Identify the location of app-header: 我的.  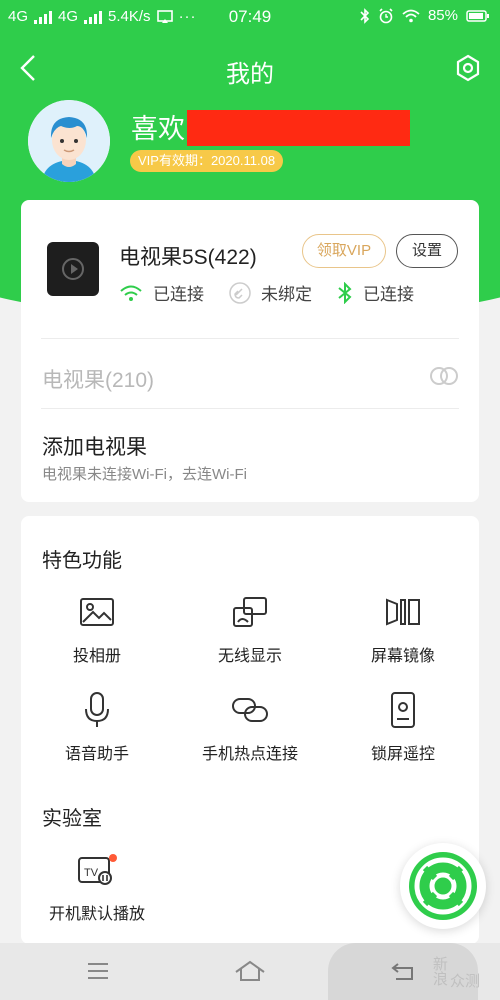
(250, 68).